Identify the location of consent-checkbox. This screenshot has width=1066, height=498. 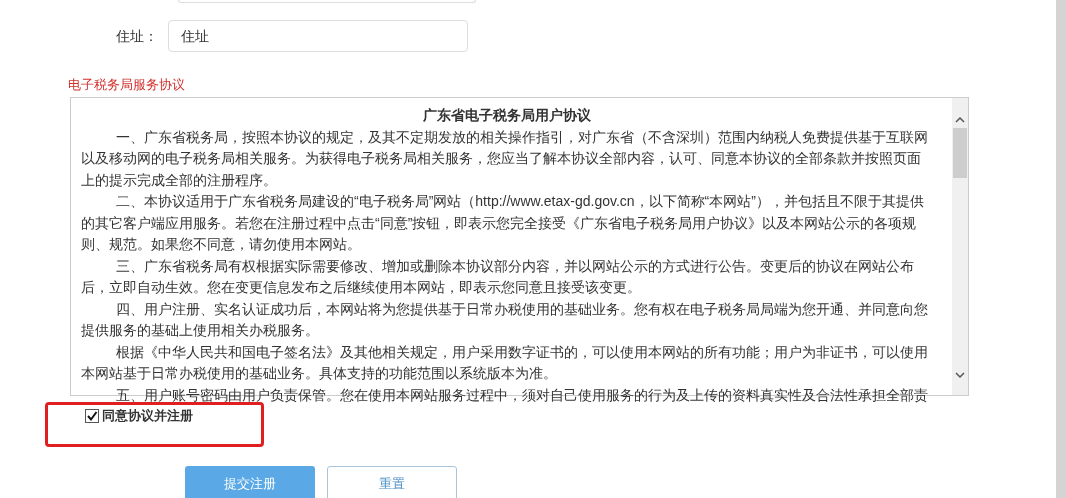
(92, 415).